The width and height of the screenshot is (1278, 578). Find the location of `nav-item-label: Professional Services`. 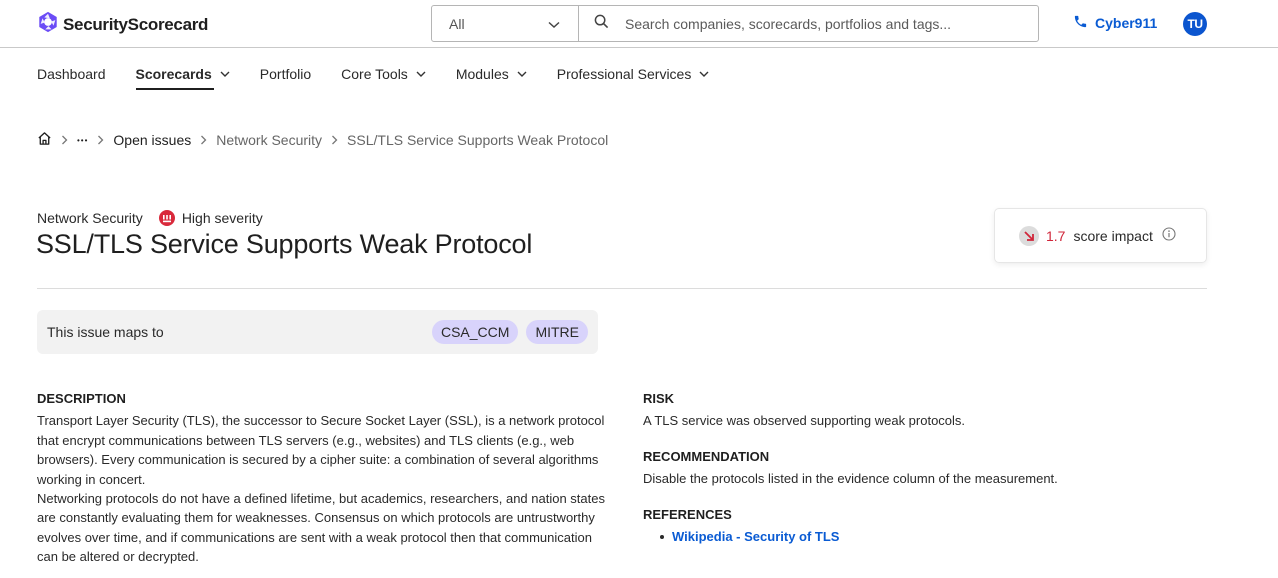

nav-item-label: Professional Services is located at coordinates (624, 74).